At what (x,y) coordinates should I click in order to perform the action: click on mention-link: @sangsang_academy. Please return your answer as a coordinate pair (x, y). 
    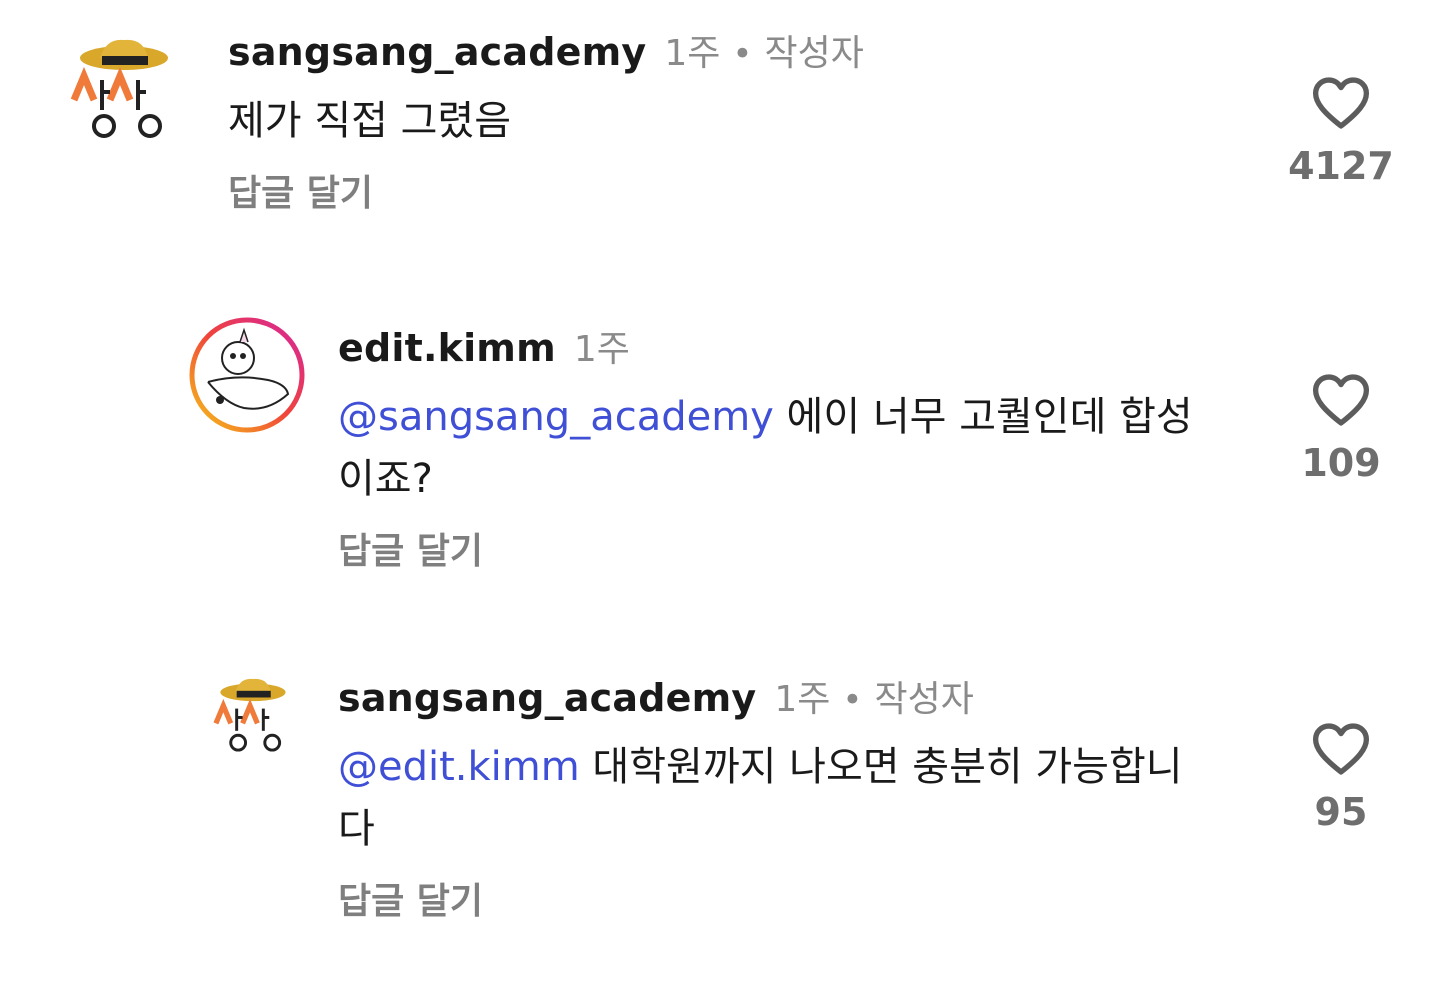
    Looking at the image, I should click on (556, 417).